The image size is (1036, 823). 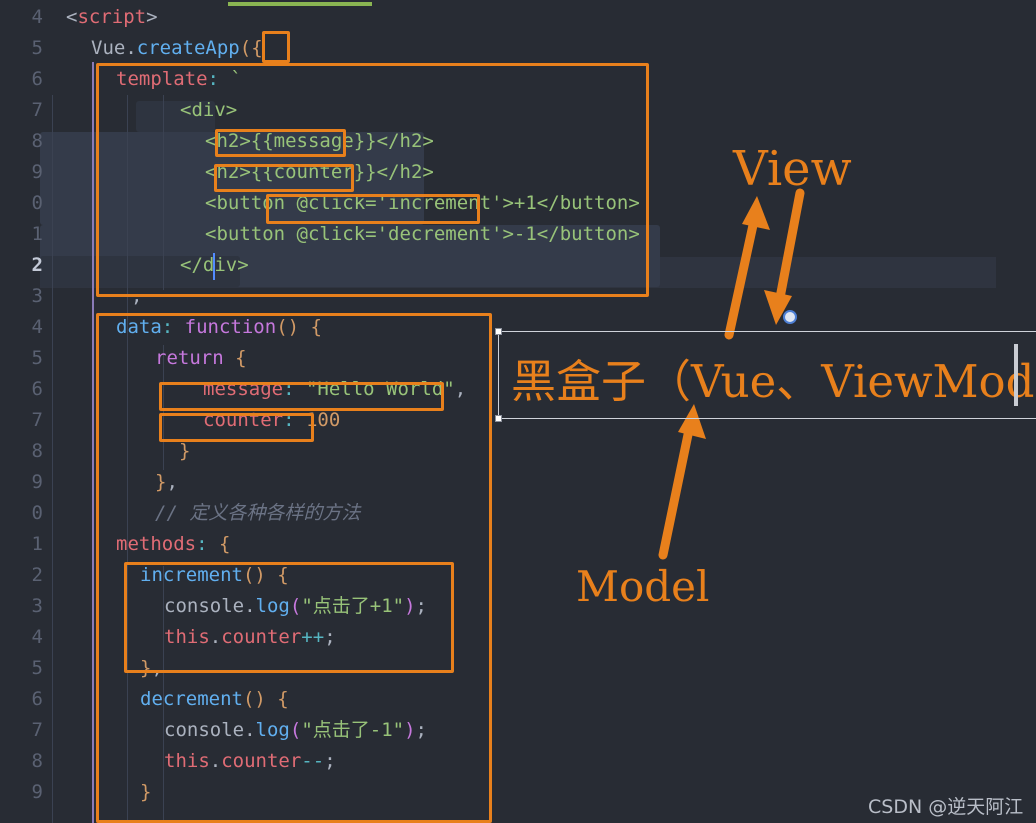 What do you see at coordinates (784, 256) in the screenshot?
I see `arrow-down-from-view` at bounding box center [784, 256].